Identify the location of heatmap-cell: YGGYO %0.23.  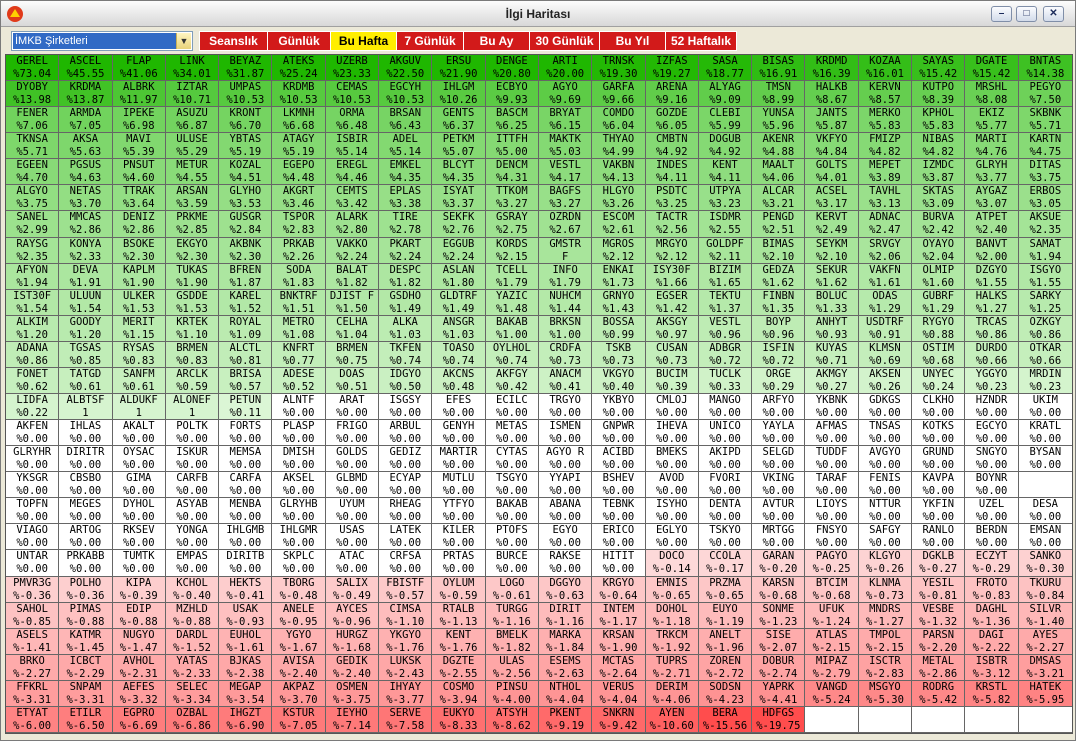
(992, 380).